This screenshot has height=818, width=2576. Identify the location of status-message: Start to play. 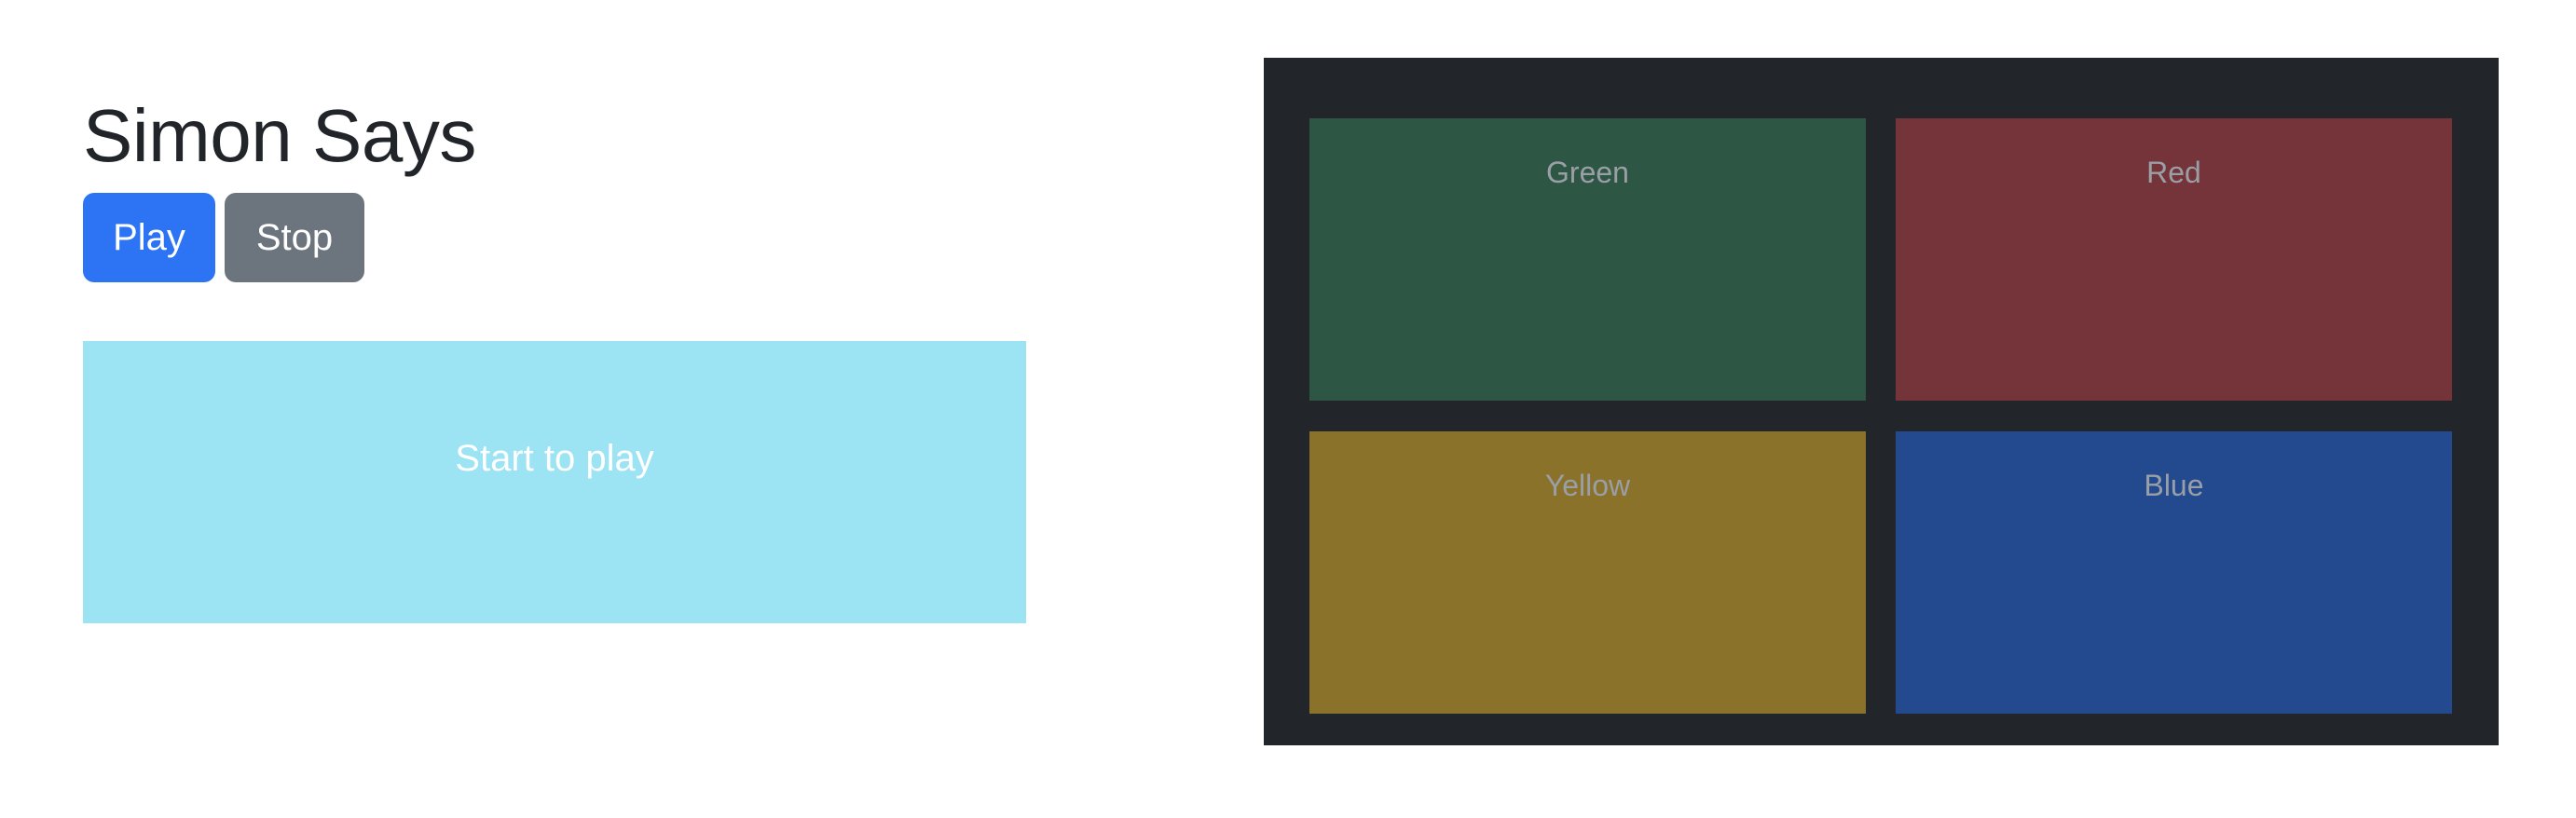
(554, 458).